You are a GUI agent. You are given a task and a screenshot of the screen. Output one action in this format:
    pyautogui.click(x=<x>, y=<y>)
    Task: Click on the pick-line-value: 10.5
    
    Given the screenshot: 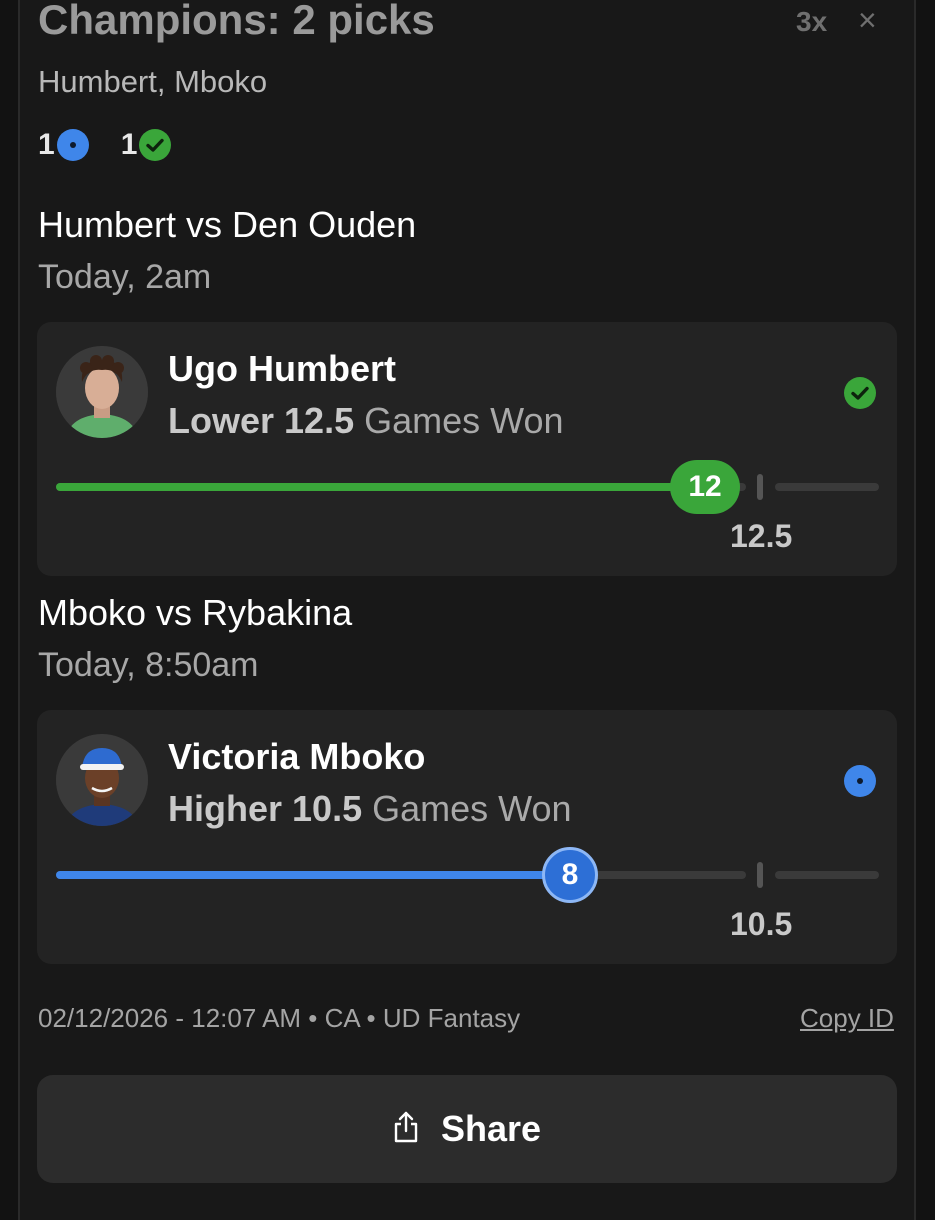 What is the action you would take?
    pyautogui.click(x=327, y=808)
    